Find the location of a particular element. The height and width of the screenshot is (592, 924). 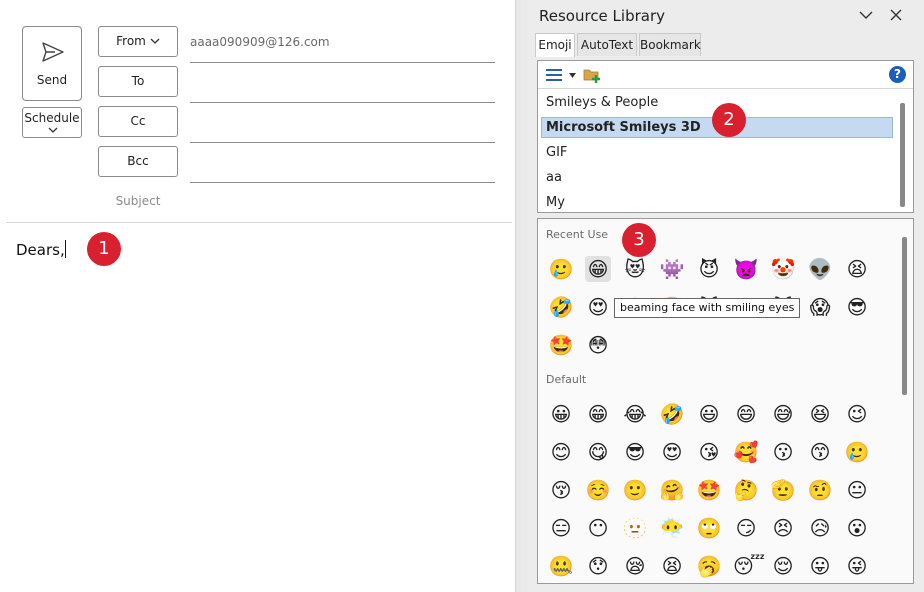

emoji-button: 😉 is located at coordinates (857, 414).